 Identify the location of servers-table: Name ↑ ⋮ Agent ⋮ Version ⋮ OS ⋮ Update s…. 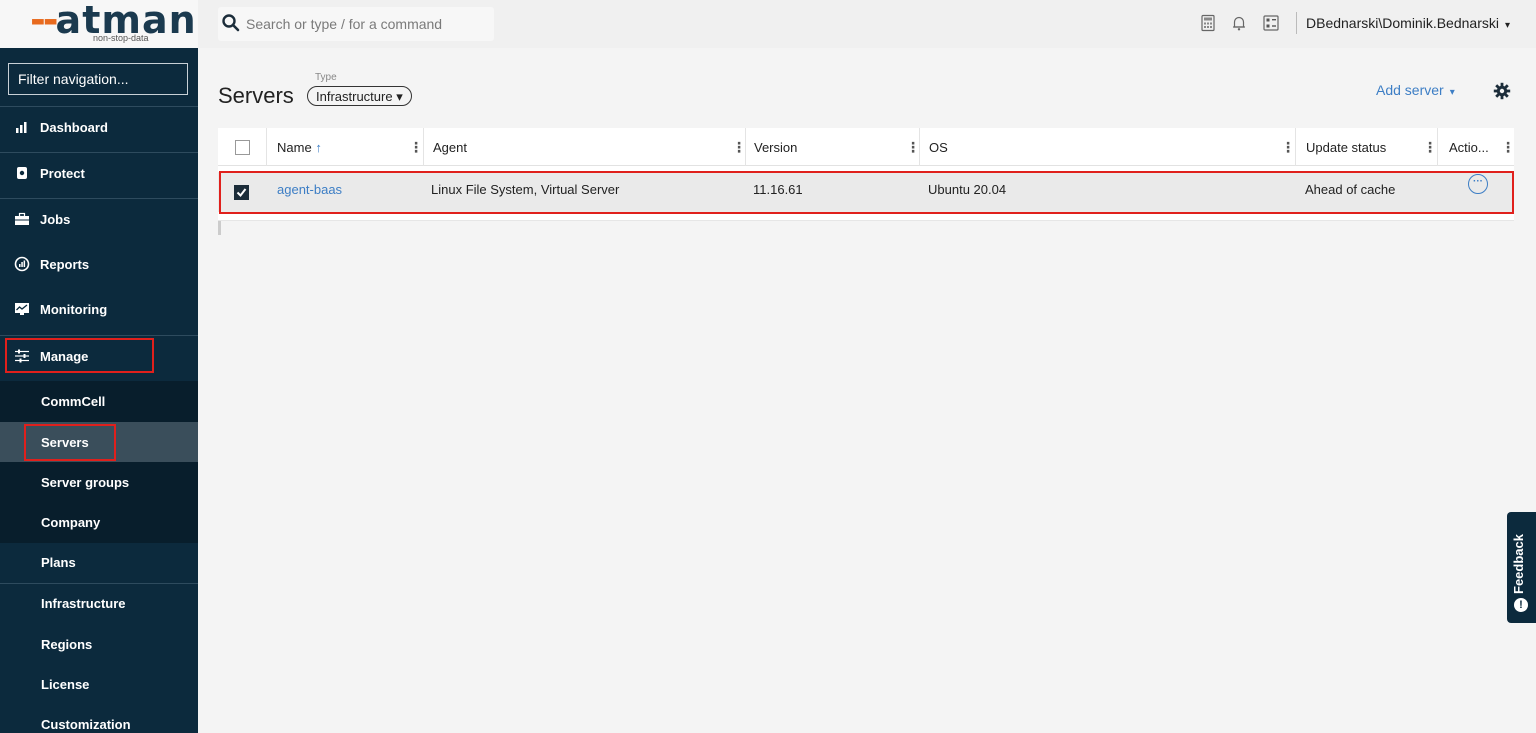
(866, 181).